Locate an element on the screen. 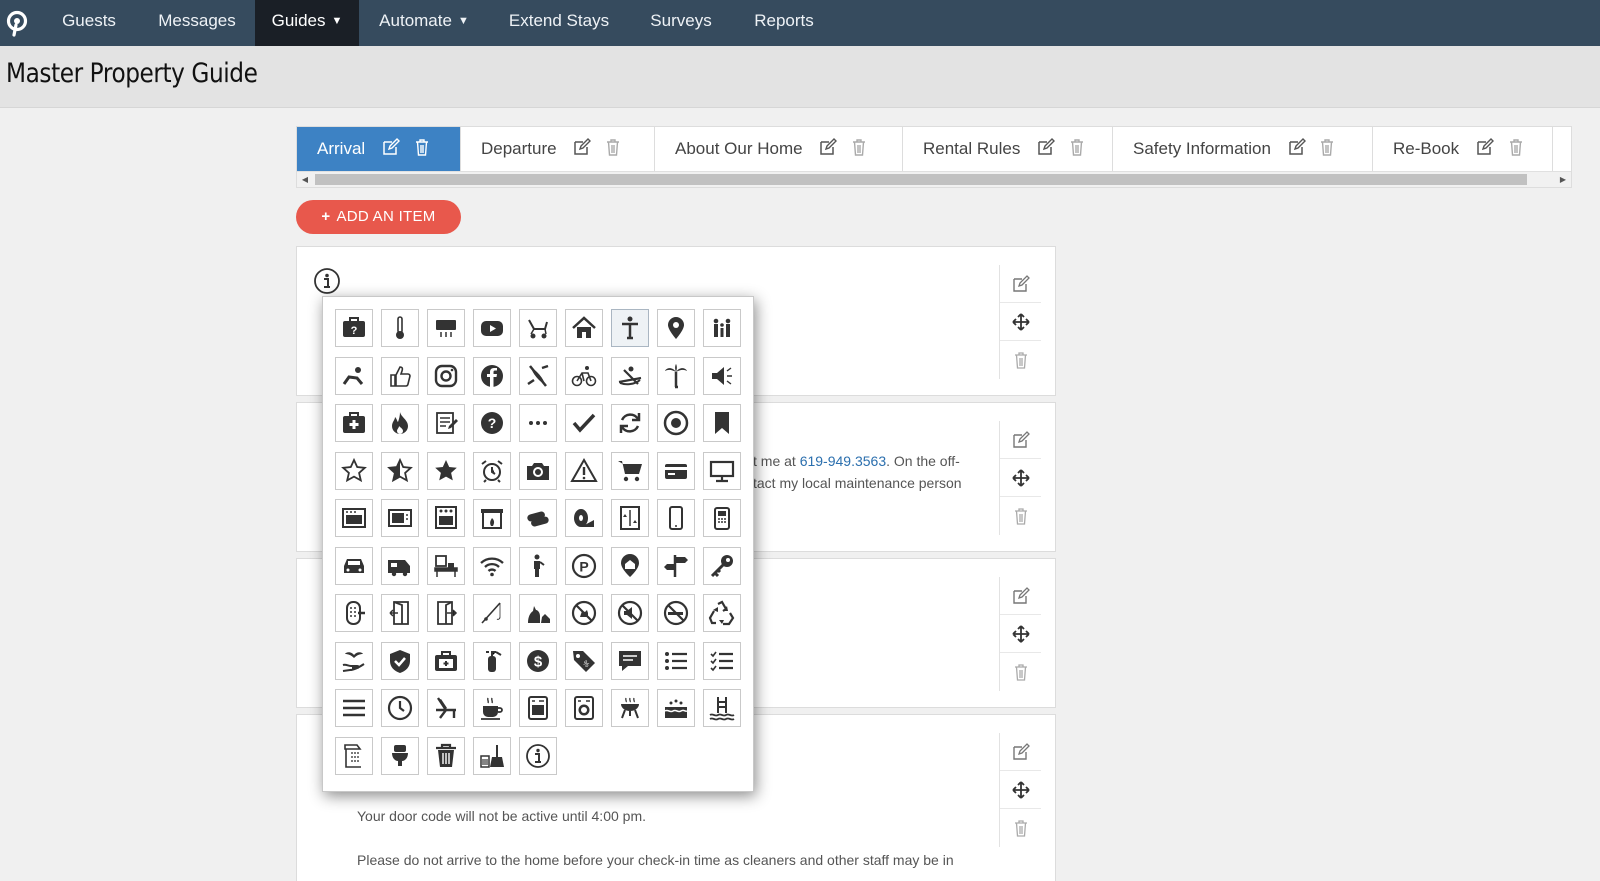 Image resolution: width=1600 pixels, height=881 pixels. family-icon is located at coordinates (722, 328).